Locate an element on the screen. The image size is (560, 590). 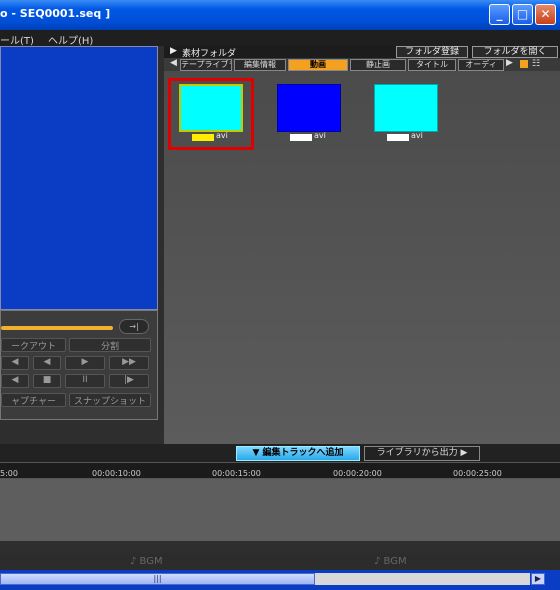
tab-audio: オーディ is located at coordinates (481, 65).